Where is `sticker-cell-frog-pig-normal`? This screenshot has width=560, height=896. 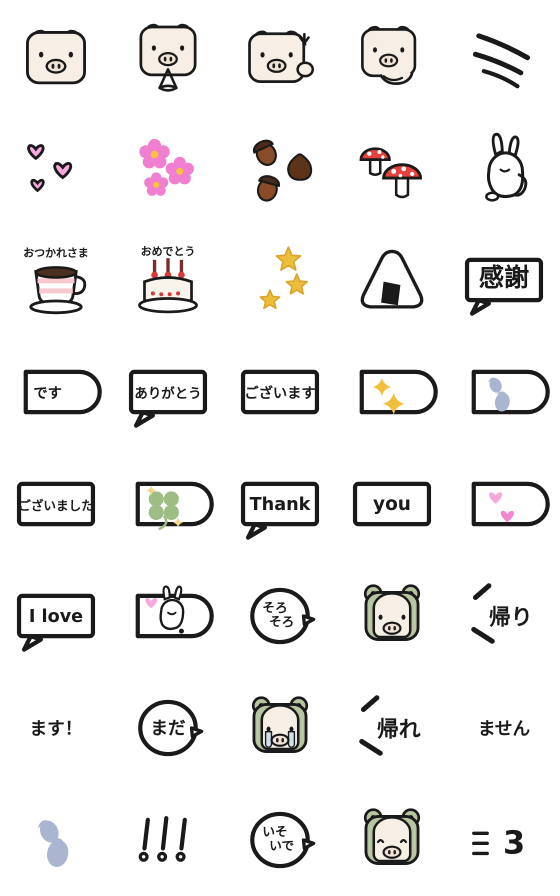
sticker-cell-frog-pig-normal is located at coordinates (392, 616).